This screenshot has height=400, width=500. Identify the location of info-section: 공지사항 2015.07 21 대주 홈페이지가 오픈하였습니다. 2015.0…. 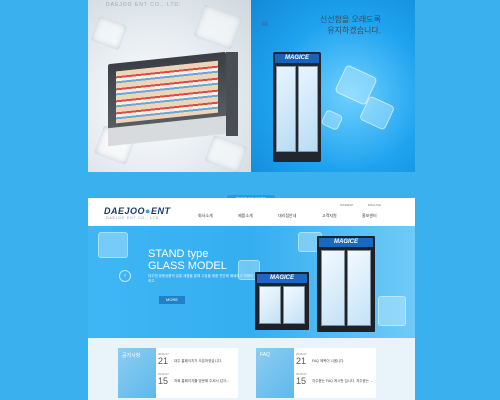
(251, 369).